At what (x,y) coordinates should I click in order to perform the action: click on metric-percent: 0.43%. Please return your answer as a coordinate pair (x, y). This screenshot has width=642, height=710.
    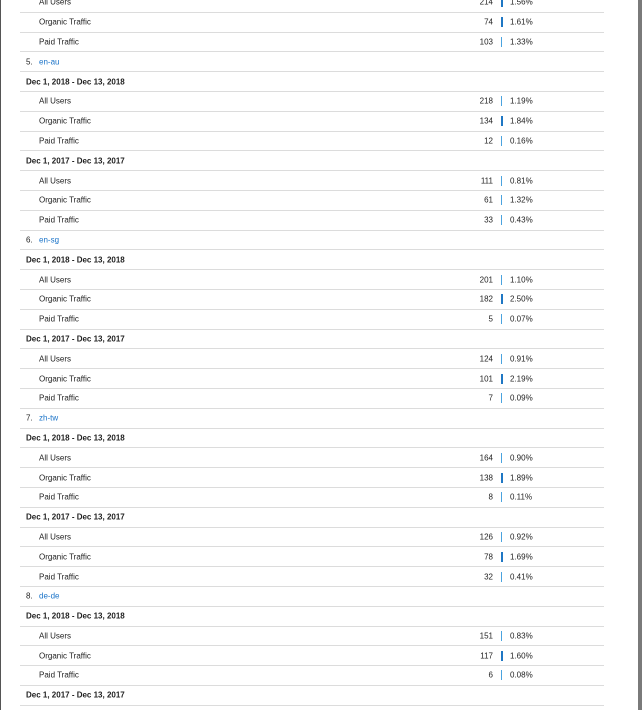
    Looking at the image, I should click on (521, 220).